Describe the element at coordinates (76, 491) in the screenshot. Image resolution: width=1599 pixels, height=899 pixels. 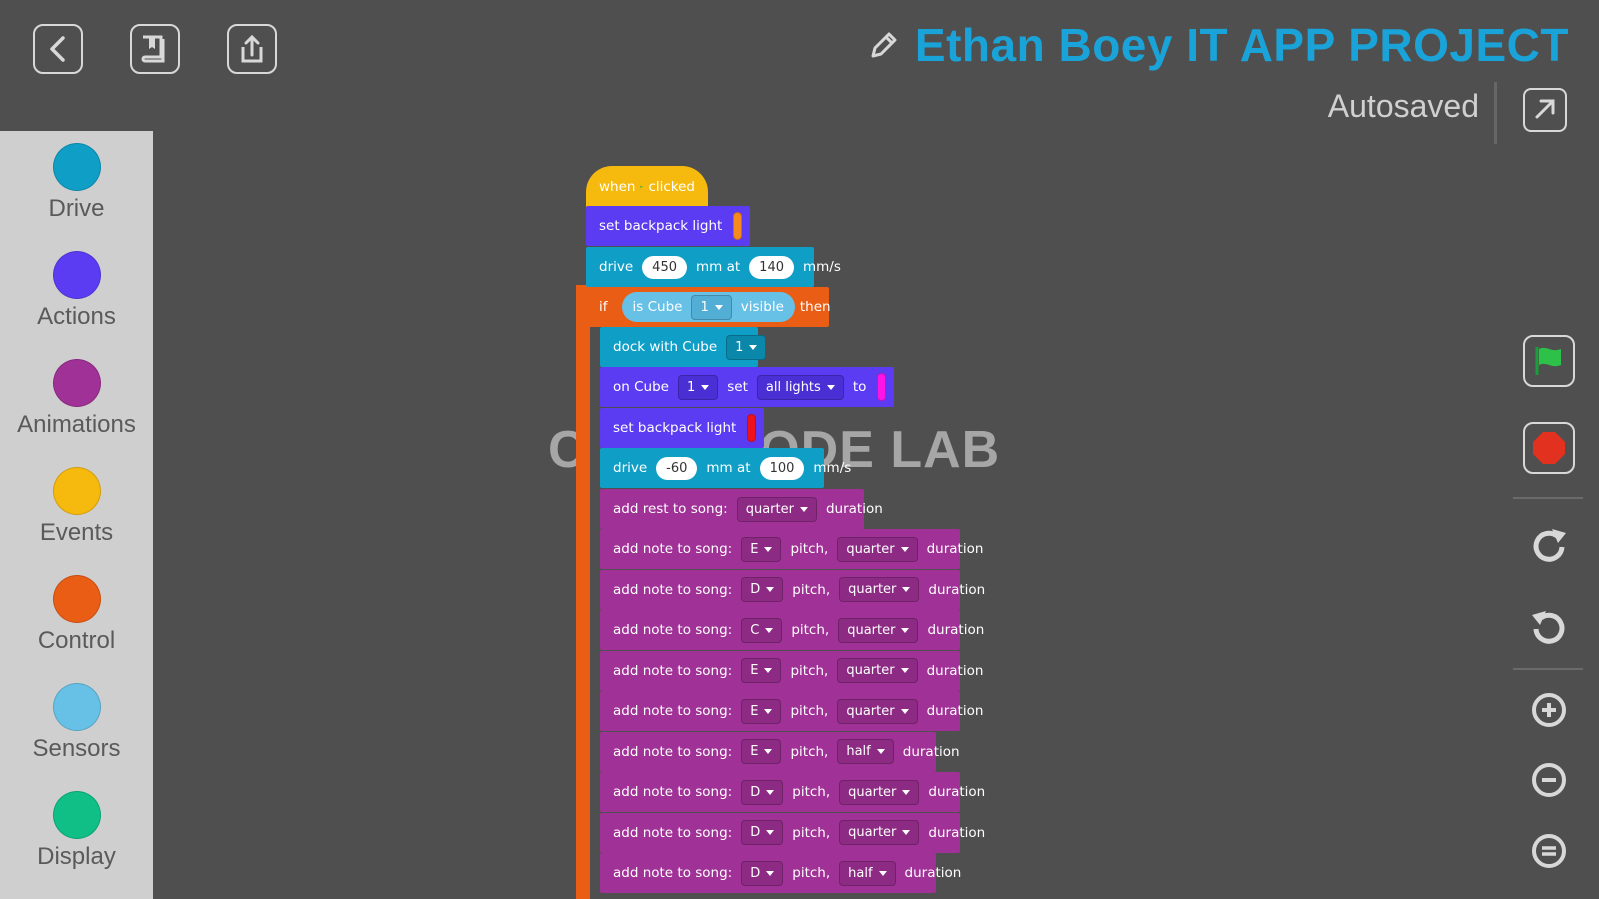
I see `events-dot-icon` at that location.